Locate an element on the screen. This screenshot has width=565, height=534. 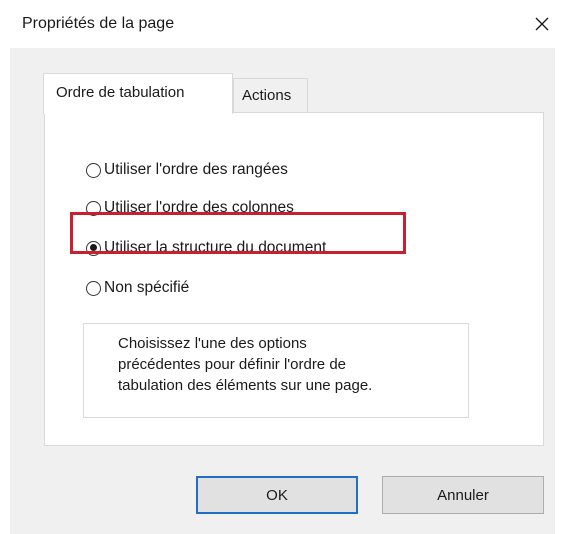
tab-label: Actions is located at coordinates (267, 95).